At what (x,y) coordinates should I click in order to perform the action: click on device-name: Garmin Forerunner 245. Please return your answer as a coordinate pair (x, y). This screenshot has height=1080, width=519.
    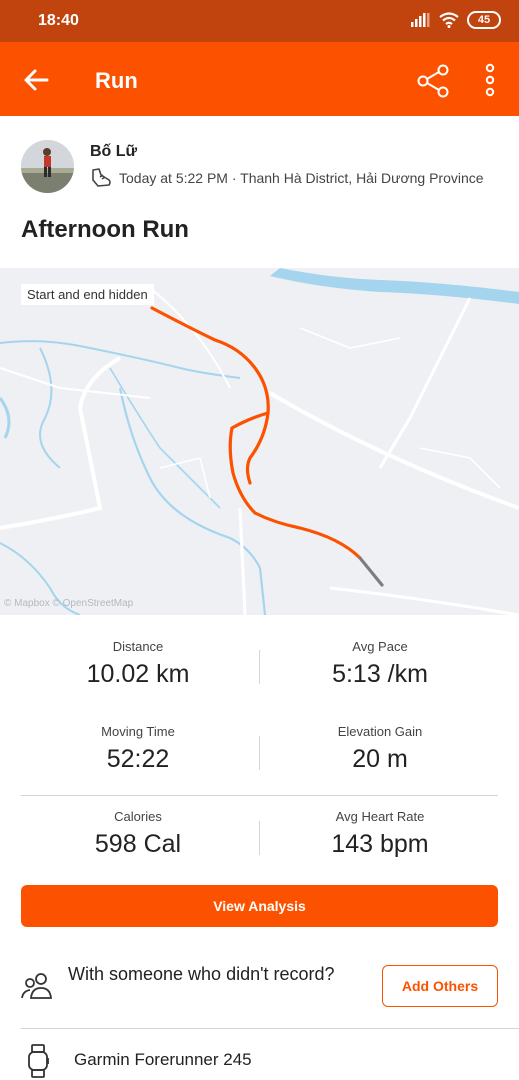
    Looking at the image, I should click on (163, 1059).